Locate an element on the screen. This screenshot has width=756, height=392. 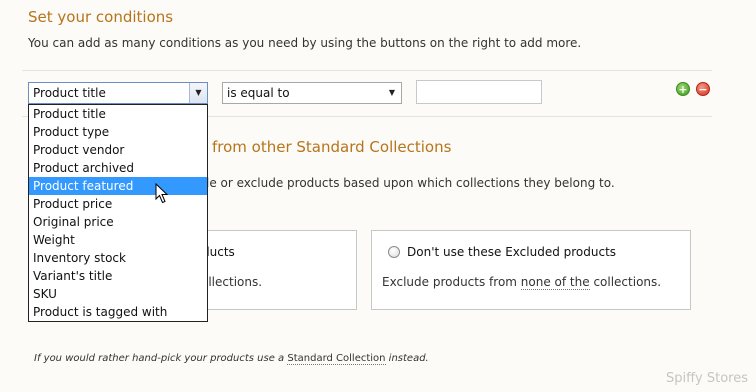
dropdown-option: Original price is located at coordinates (118, 222).